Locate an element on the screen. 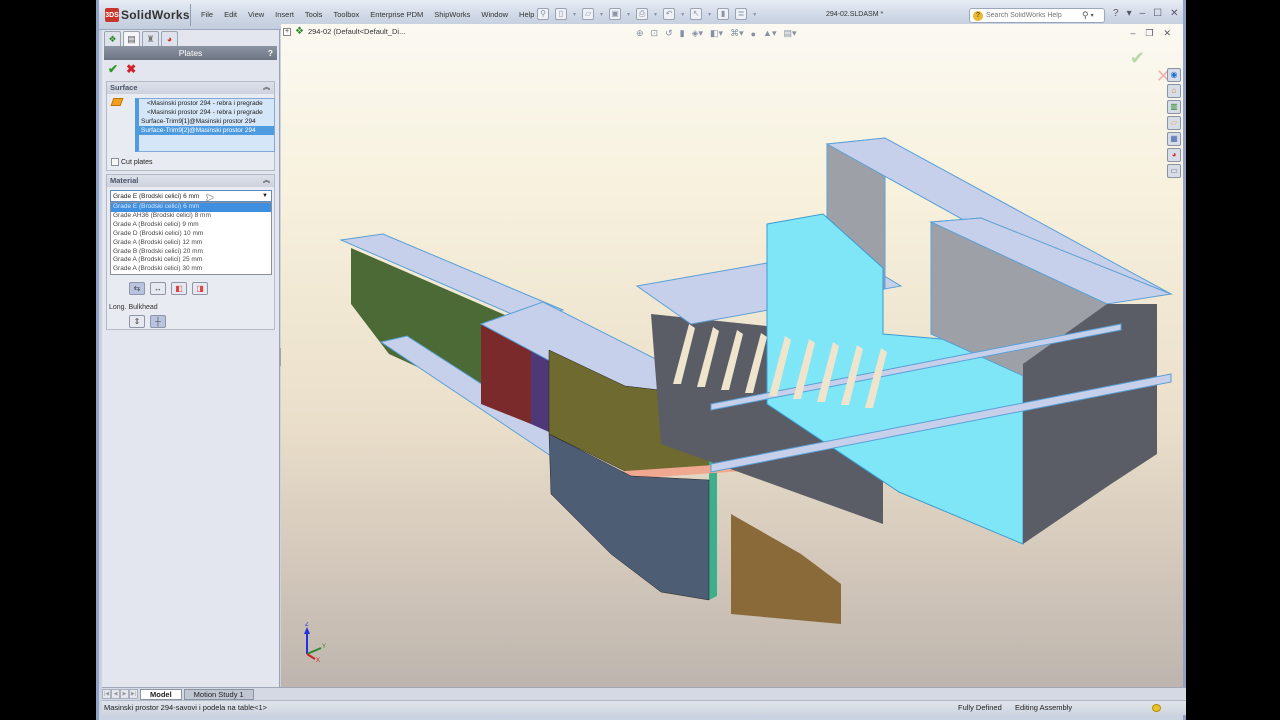 The image size is (1280, 720). search-folder-icon: ▱ is located at coordinates (1174, 123).